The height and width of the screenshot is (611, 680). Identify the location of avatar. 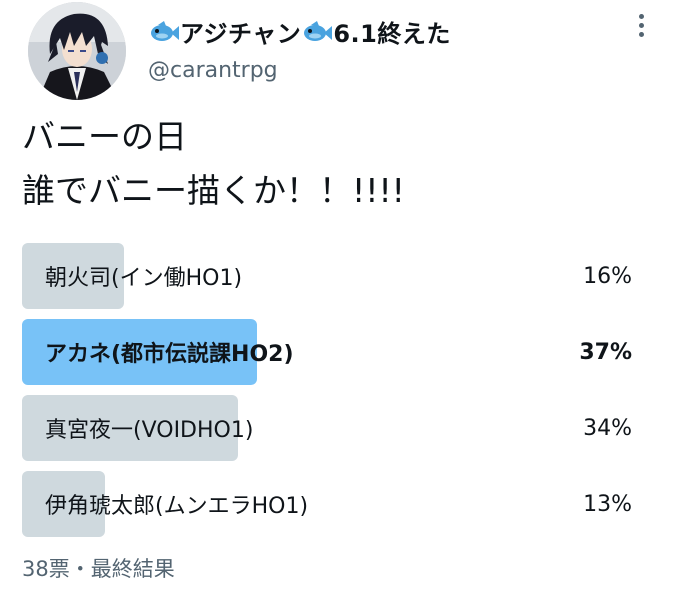
(77, 51).